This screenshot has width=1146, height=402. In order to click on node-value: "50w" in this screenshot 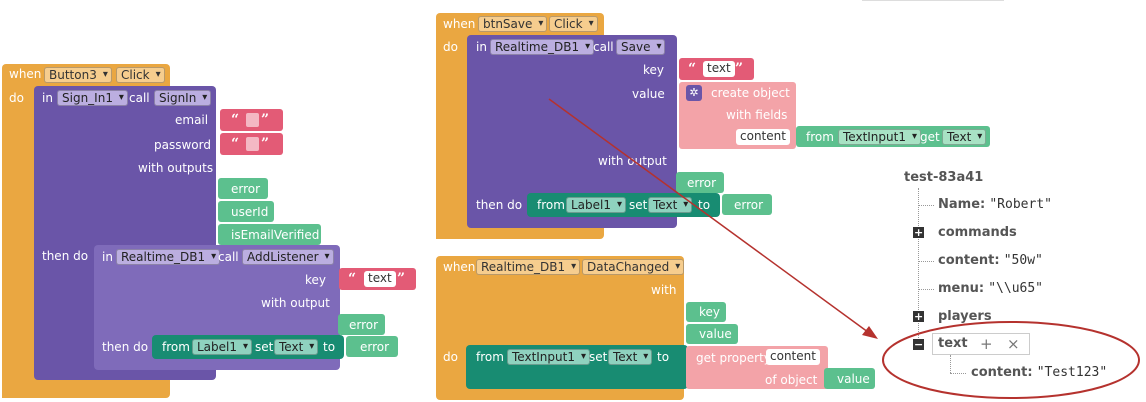, I will do `click(1023, 260)`.